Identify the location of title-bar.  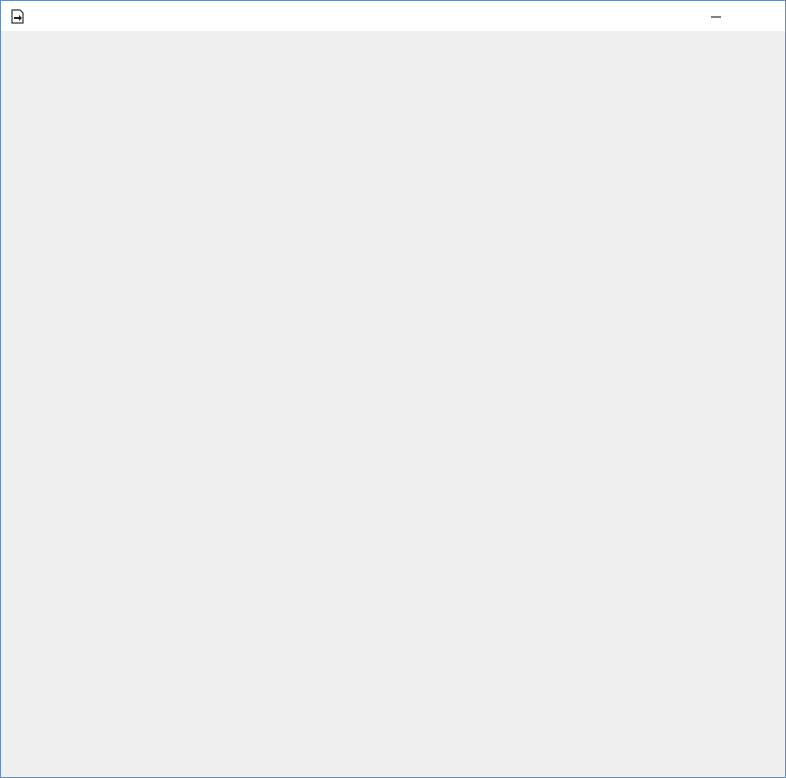
(393, 16).